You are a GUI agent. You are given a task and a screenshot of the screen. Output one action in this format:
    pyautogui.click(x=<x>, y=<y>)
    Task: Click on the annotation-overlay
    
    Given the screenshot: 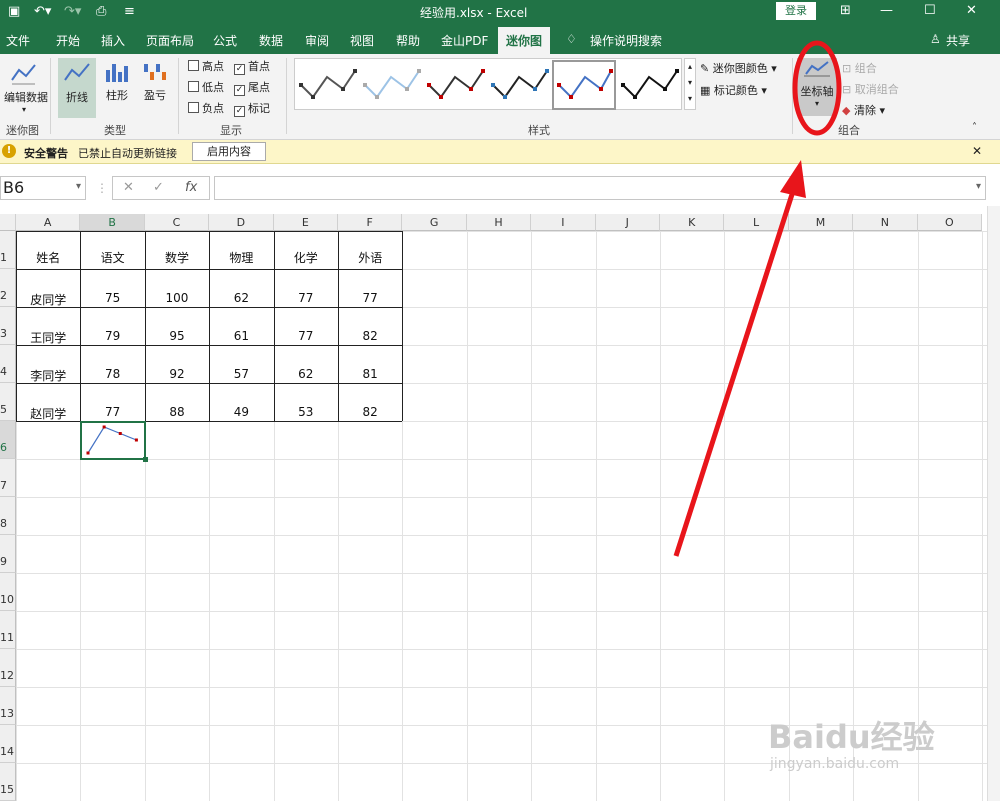 What is the action you would take?
    pyautogui.click(x=757, y=298)
    